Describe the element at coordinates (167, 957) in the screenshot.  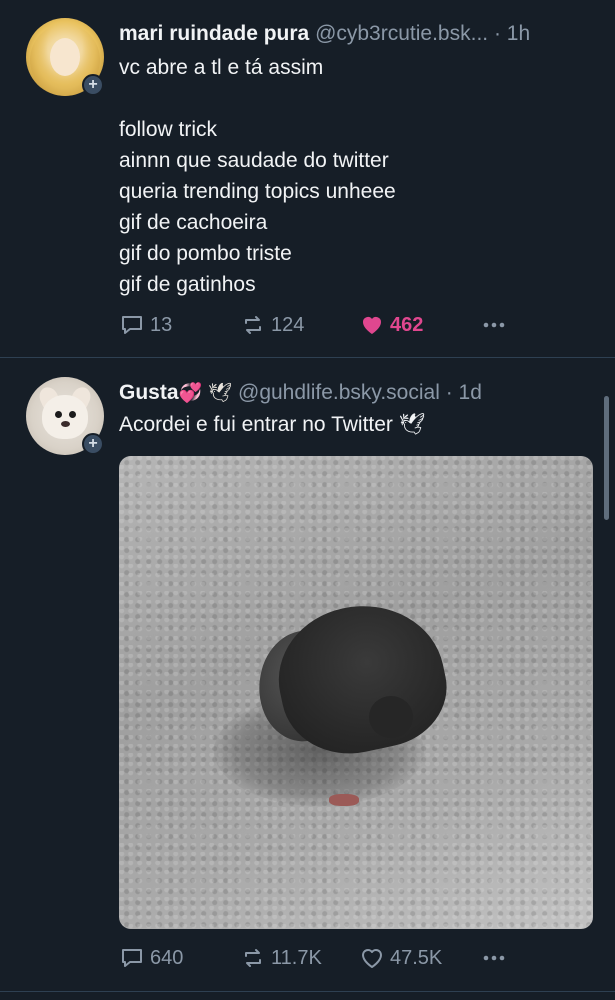
I see `reply-count: 640` at that location.